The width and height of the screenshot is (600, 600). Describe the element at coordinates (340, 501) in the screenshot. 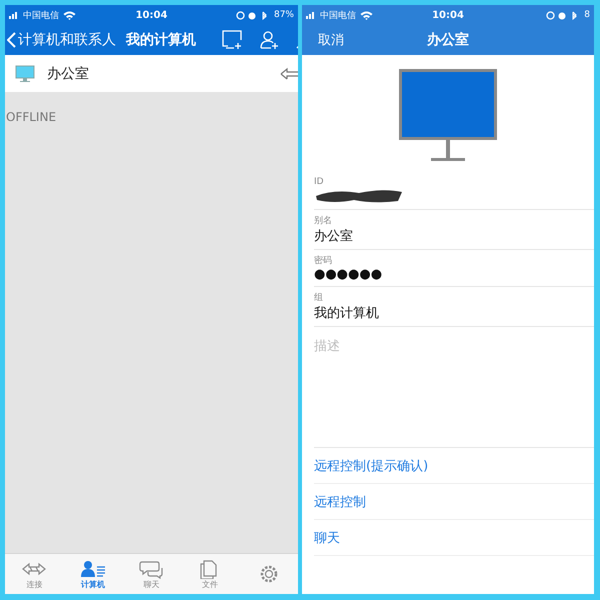

I see `action-link: 远程控制` at that location.